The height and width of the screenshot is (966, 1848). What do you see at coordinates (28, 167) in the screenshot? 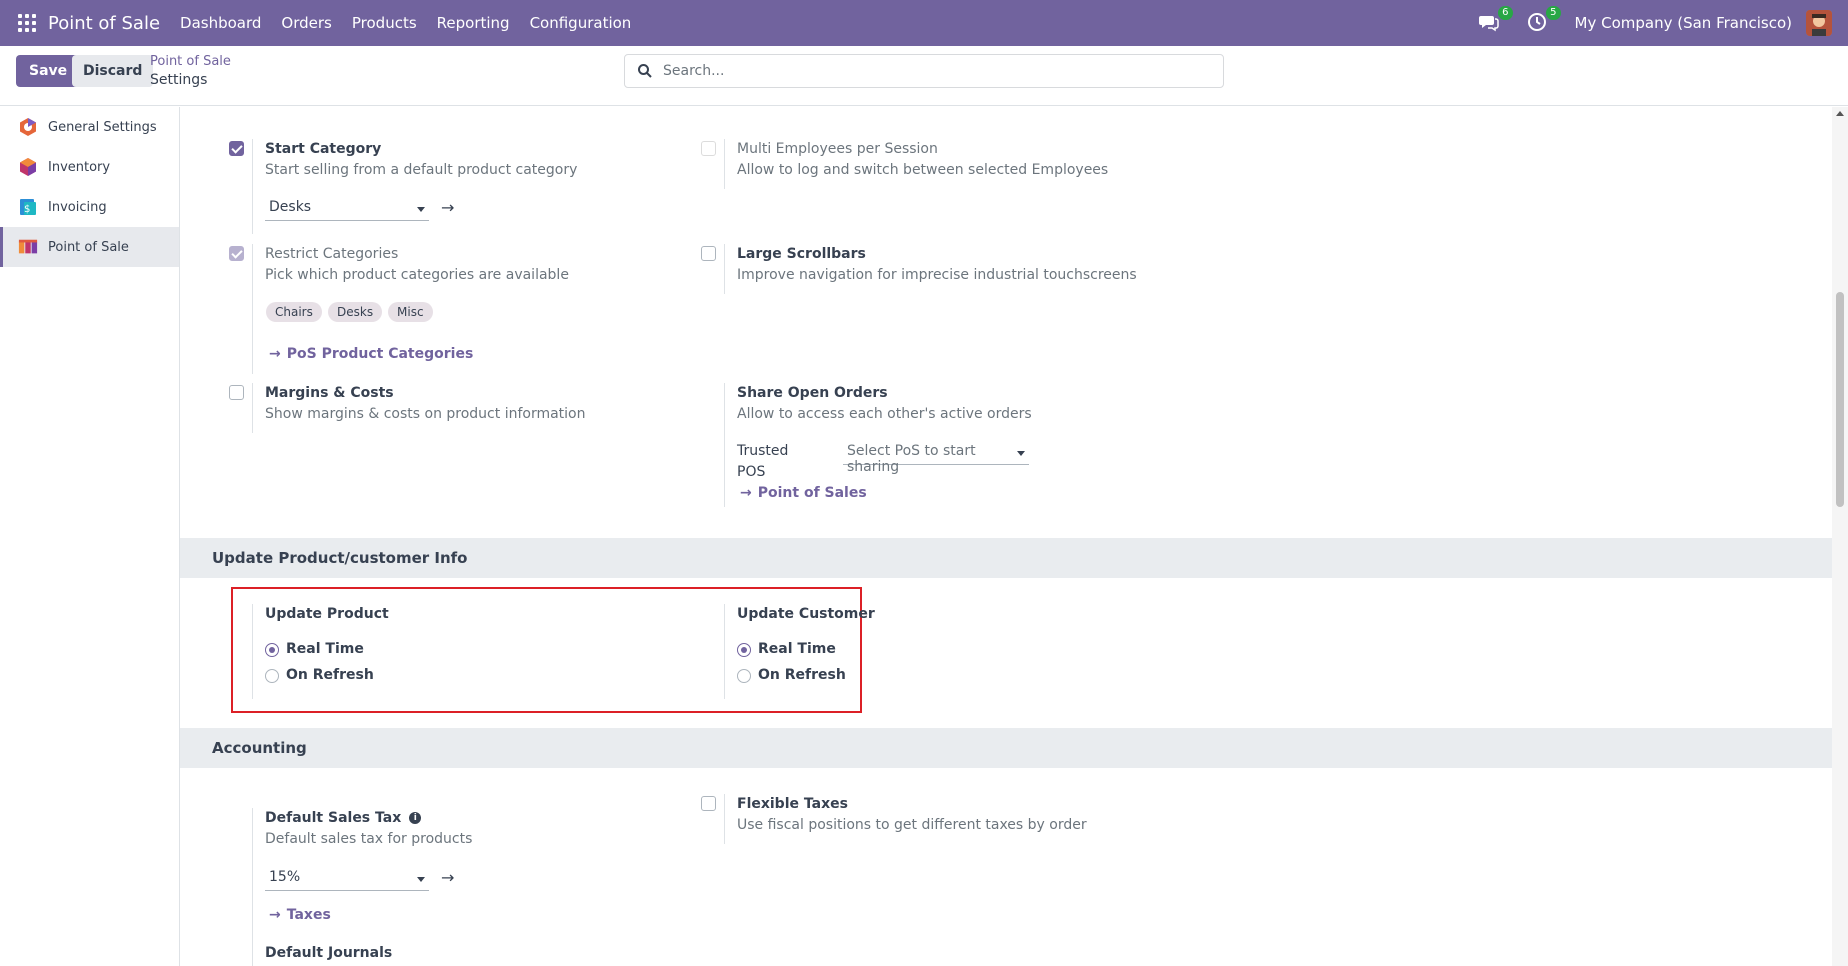
I see `inventory-icon` at bounding box center [28, 167].